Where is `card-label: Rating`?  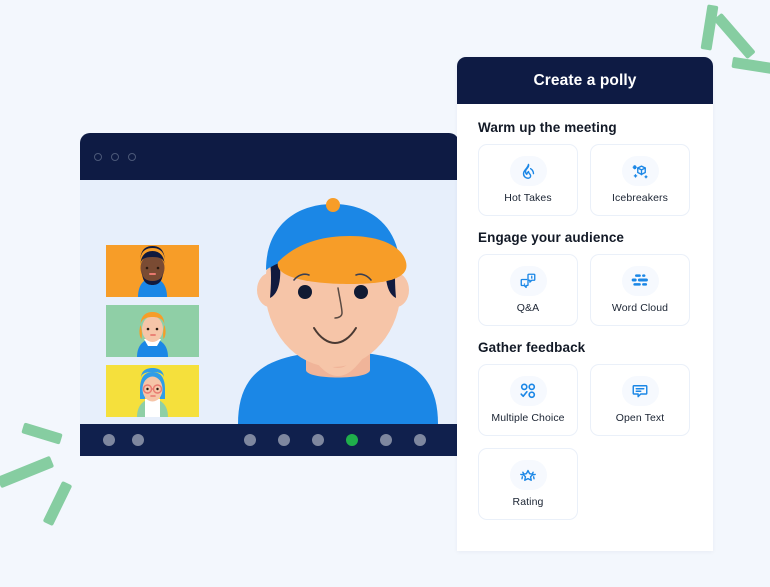 card-label: Rating is located at coordinates (528, 502).